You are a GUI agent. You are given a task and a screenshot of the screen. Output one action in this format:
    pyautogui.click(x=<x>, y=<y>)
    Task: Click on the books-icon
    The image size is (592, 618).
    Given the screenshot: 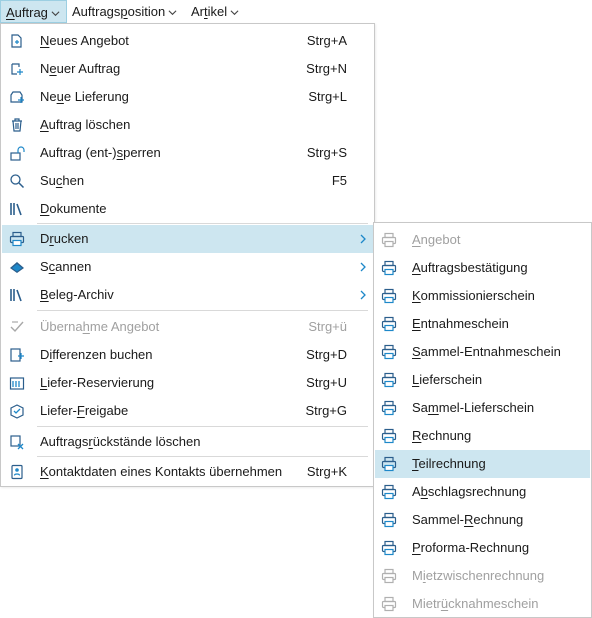 What is the action you would take?
    pyautogui.click(x=16, y=209)
    